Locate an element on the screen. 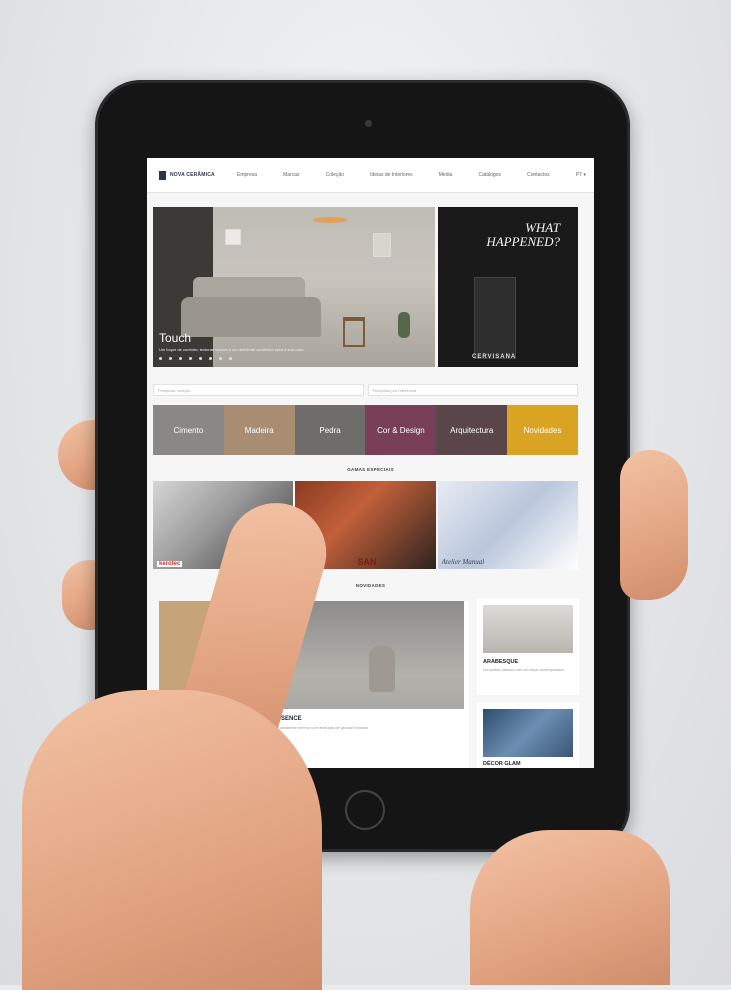 This screenshot has width=731, height=990. promo-banner: WHAT HAPPENED? CERVISANA is located at coordinates (508, 287).